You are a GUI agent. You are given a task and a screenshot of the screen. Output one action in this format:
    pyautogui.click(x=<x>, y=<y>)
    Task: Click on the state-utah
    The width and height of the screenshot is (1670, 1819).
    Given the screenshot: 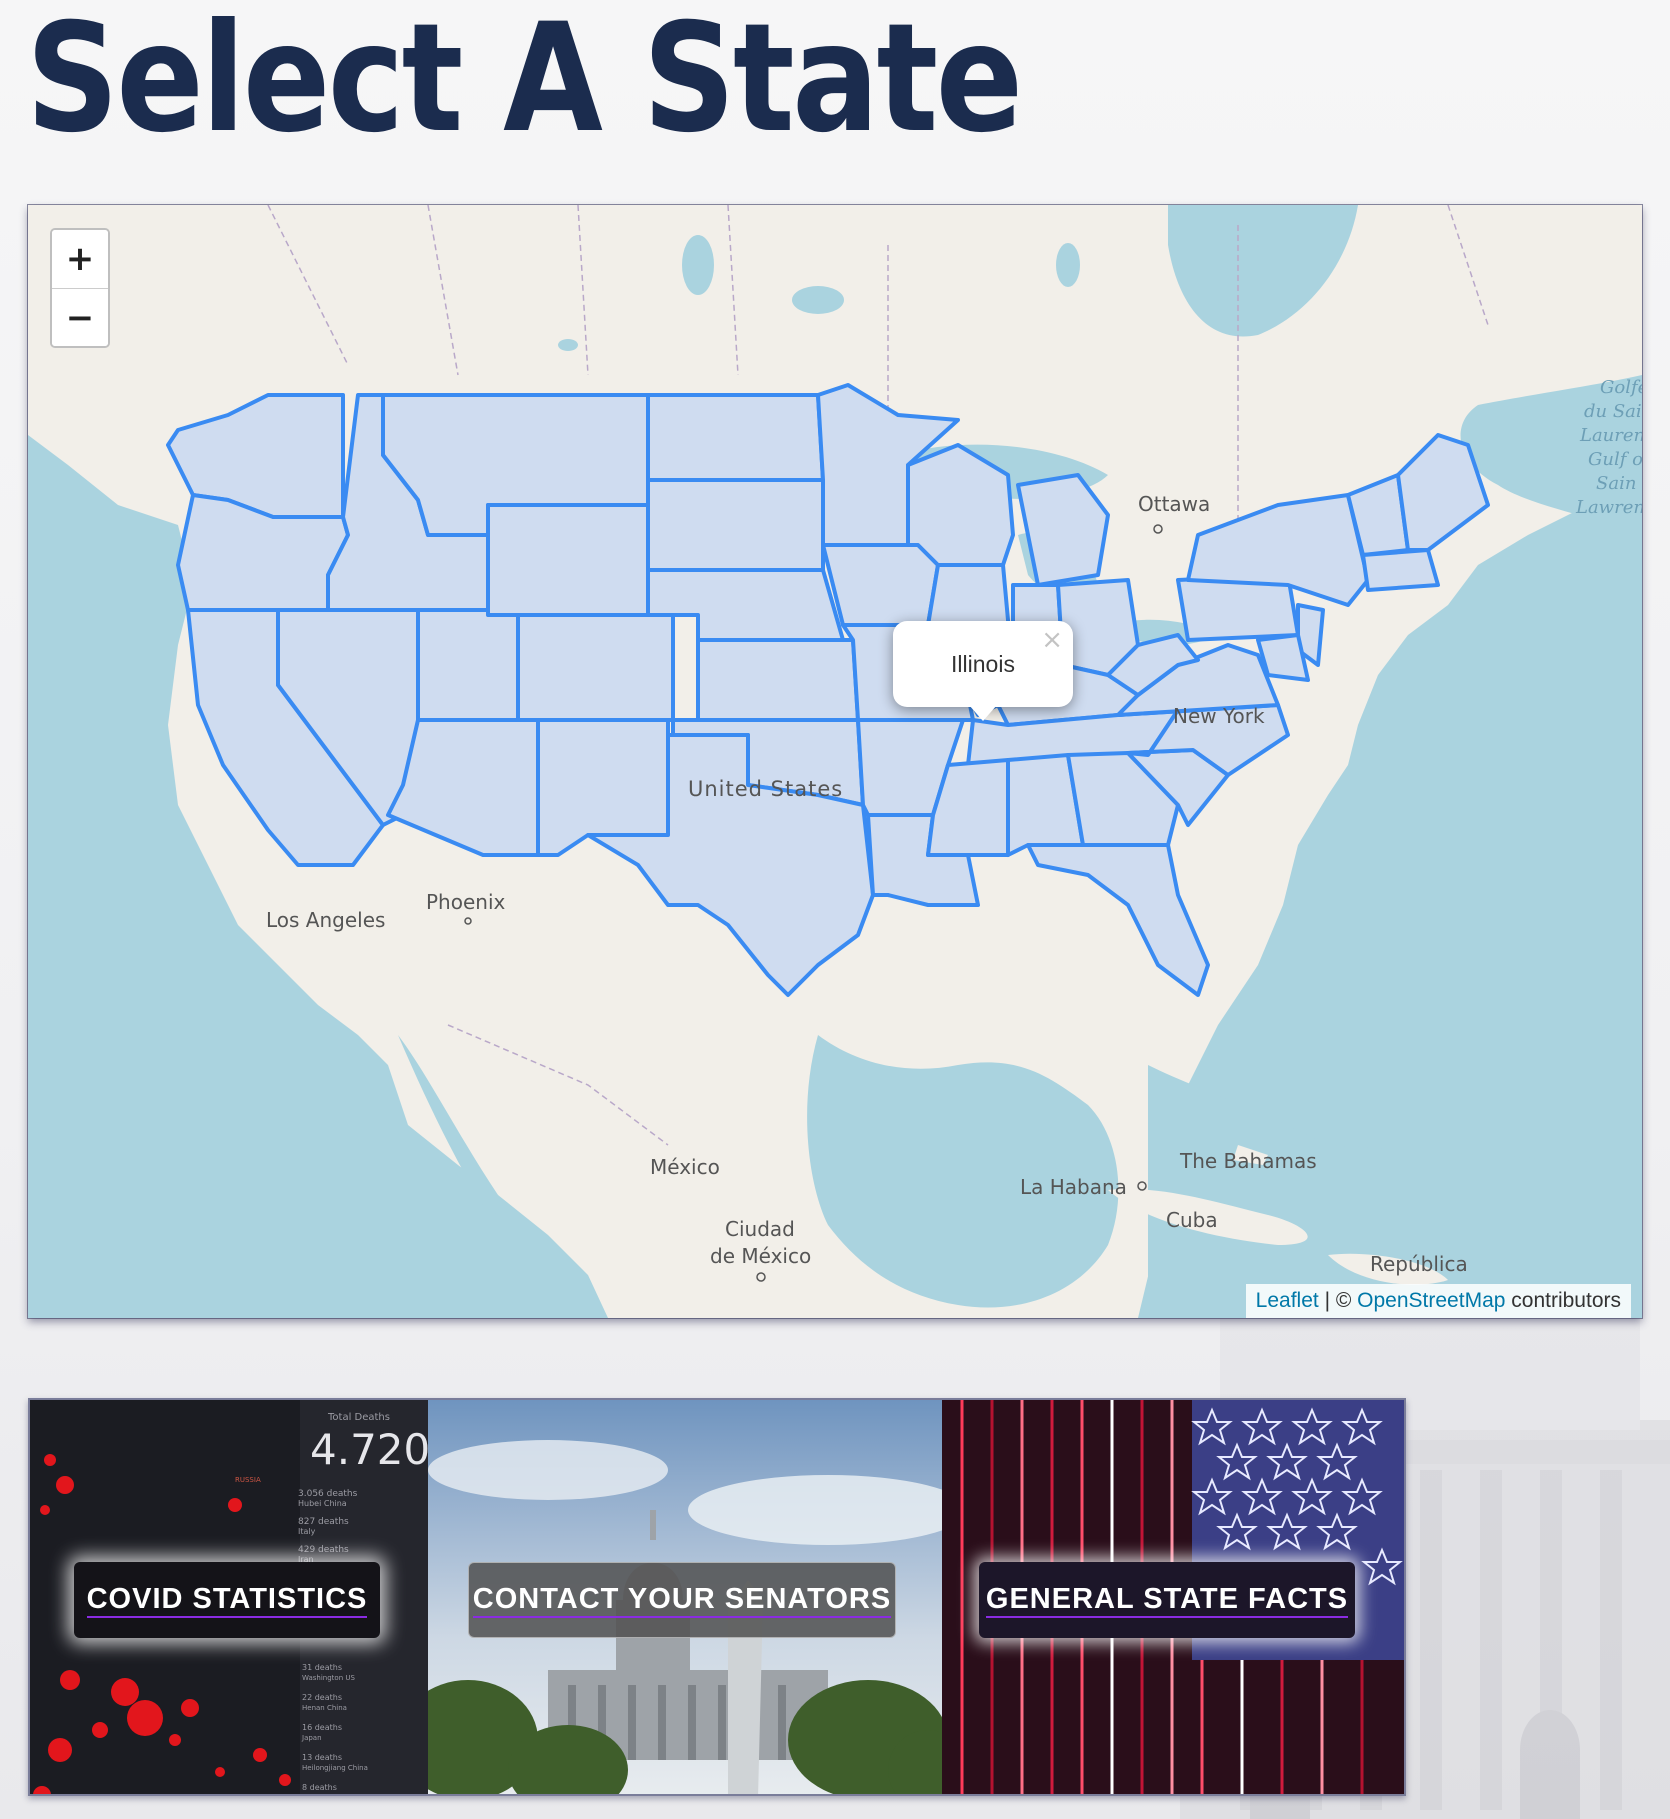 What is the action you would take?
    pyautogui.click(x=468, y=665)
    